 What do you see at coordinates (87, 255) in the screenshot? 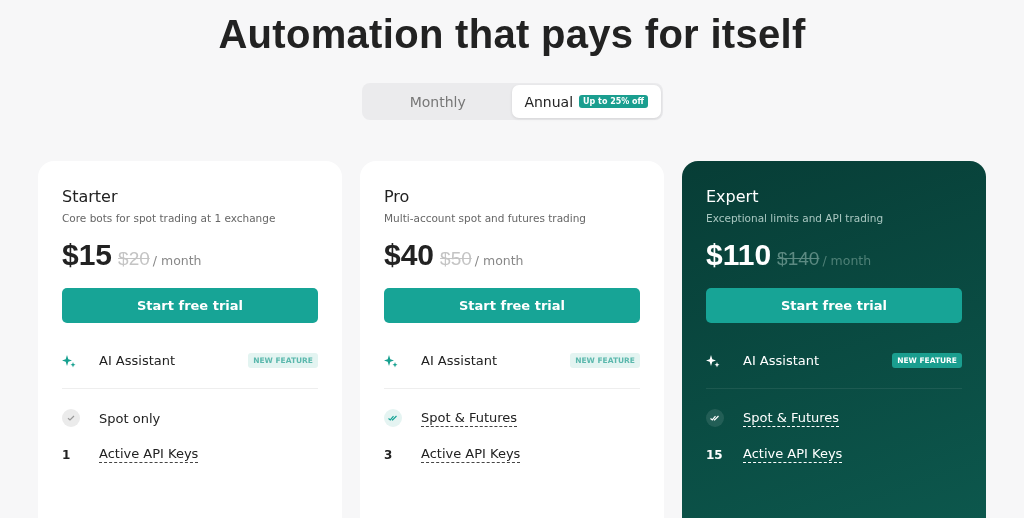
I see `plan-price: $15` at bounding box center [87, 255].